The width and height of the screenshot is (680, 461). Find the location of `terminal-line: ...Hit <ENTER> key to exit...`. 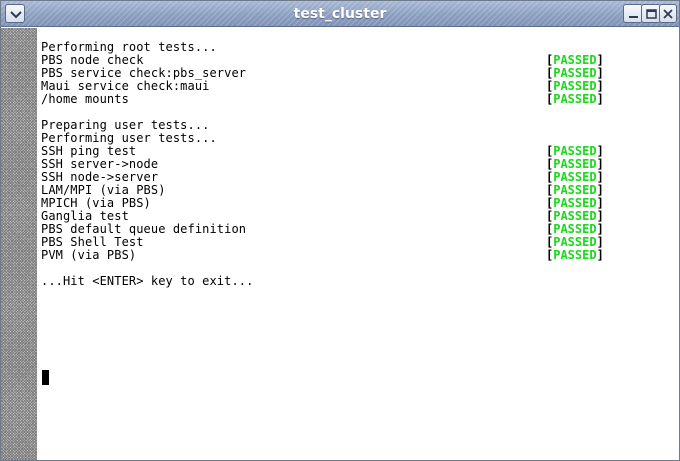

terminal-line: ...Hit <ENTER> key to exit... is located at coordinates (147, 281).